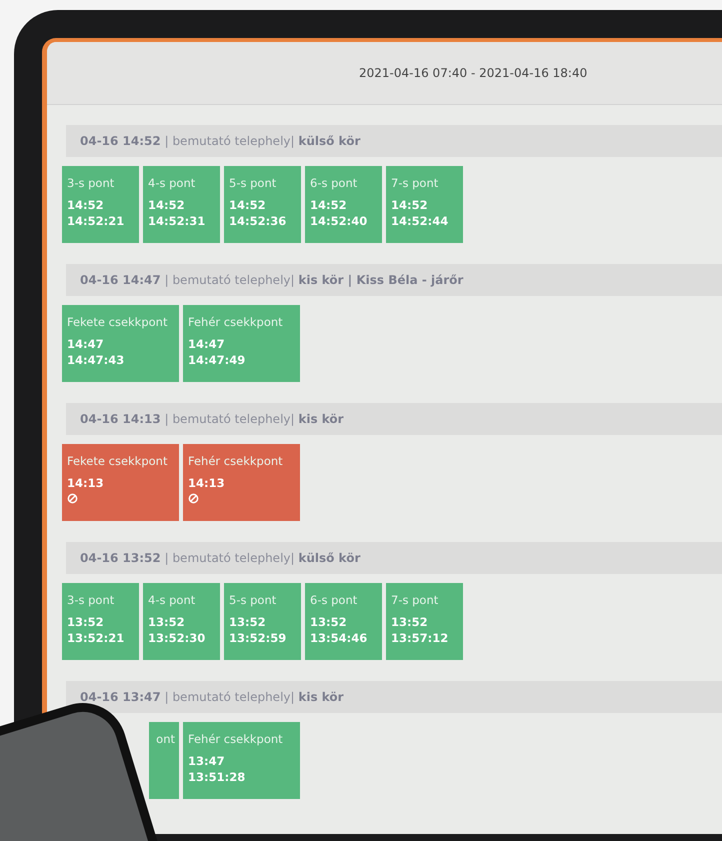  I want to click on missed-checkpoint-tile: Fekete csekkpont 14:13, so click(120, 482).